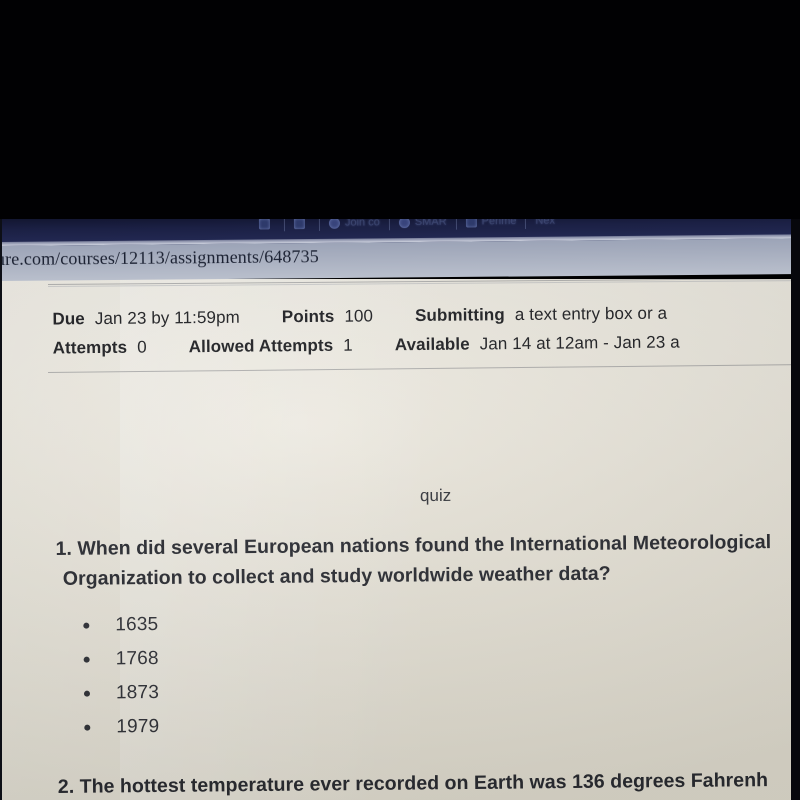  Describe the element at coordinates (591, 314) in the screenshot. I see `submitting-value: a text entry box or a` at that location.